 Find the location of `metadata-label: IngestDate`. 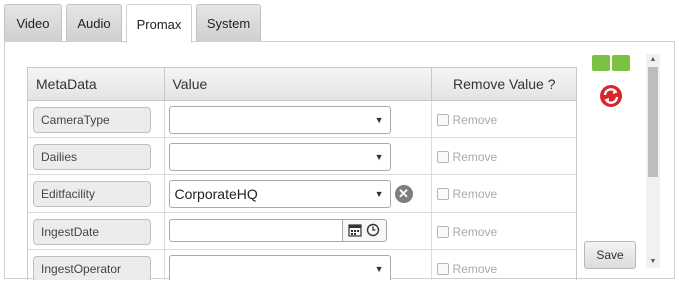

metadata-label: IngestDate is located at coordinates (92, 231).